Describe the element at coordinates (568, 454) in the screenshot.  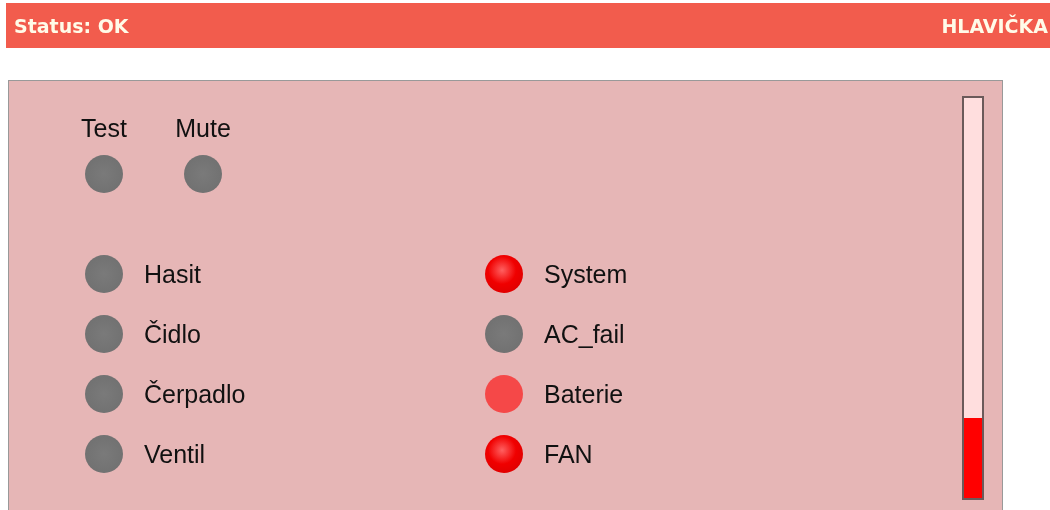
I see `indicator-label: FAN` at that location.